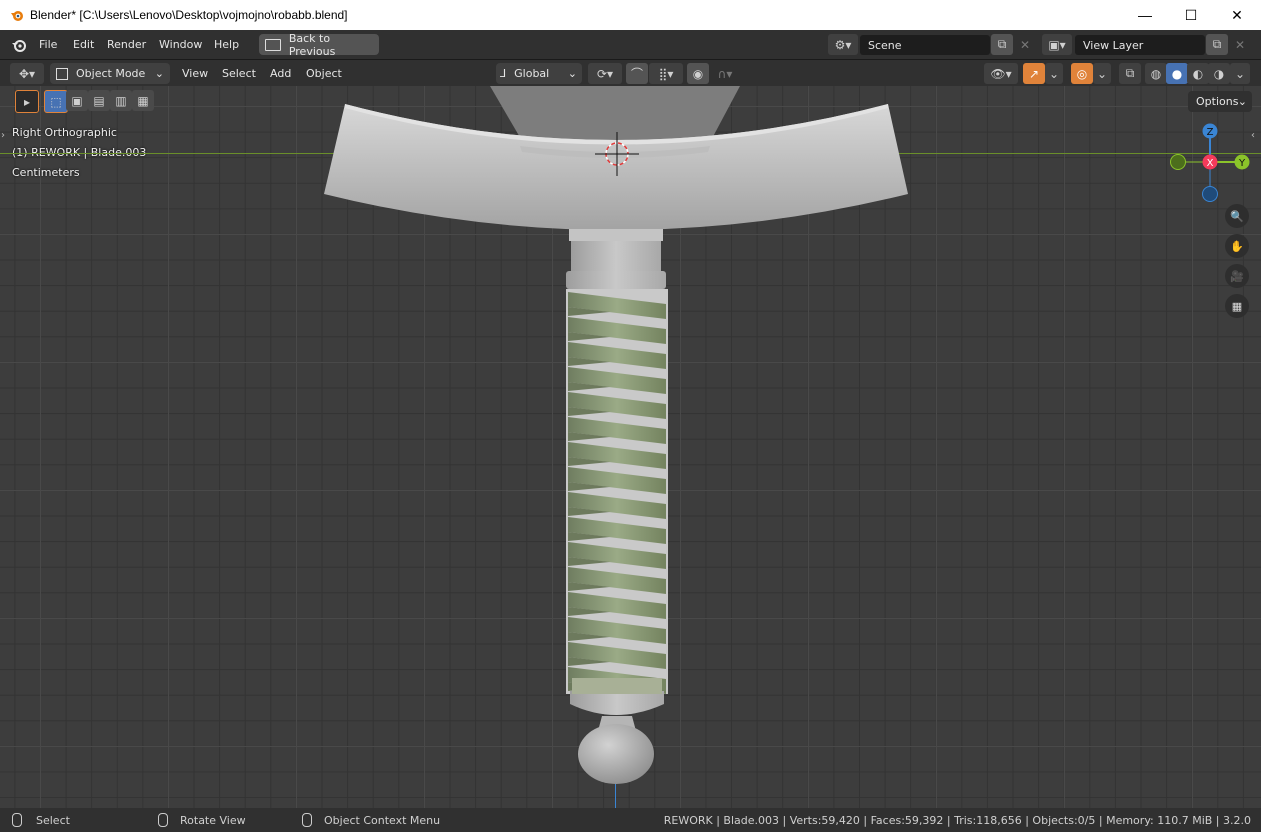 Image resolution: width=1261 pixels, height=832 pixels. I want to click on zoom-icon: 🔍, so click(1237, 216).